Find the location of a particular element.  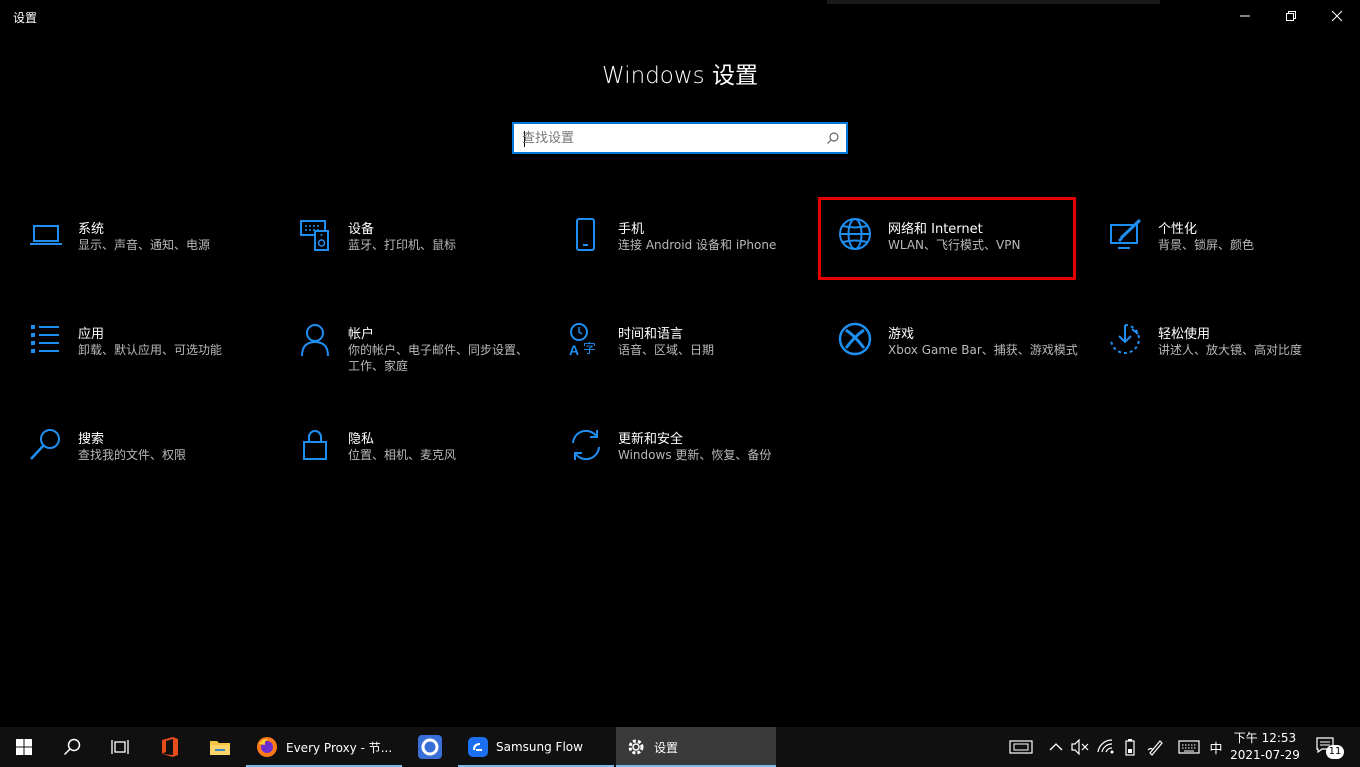

folder-icon is located at coordinates (220, 748).